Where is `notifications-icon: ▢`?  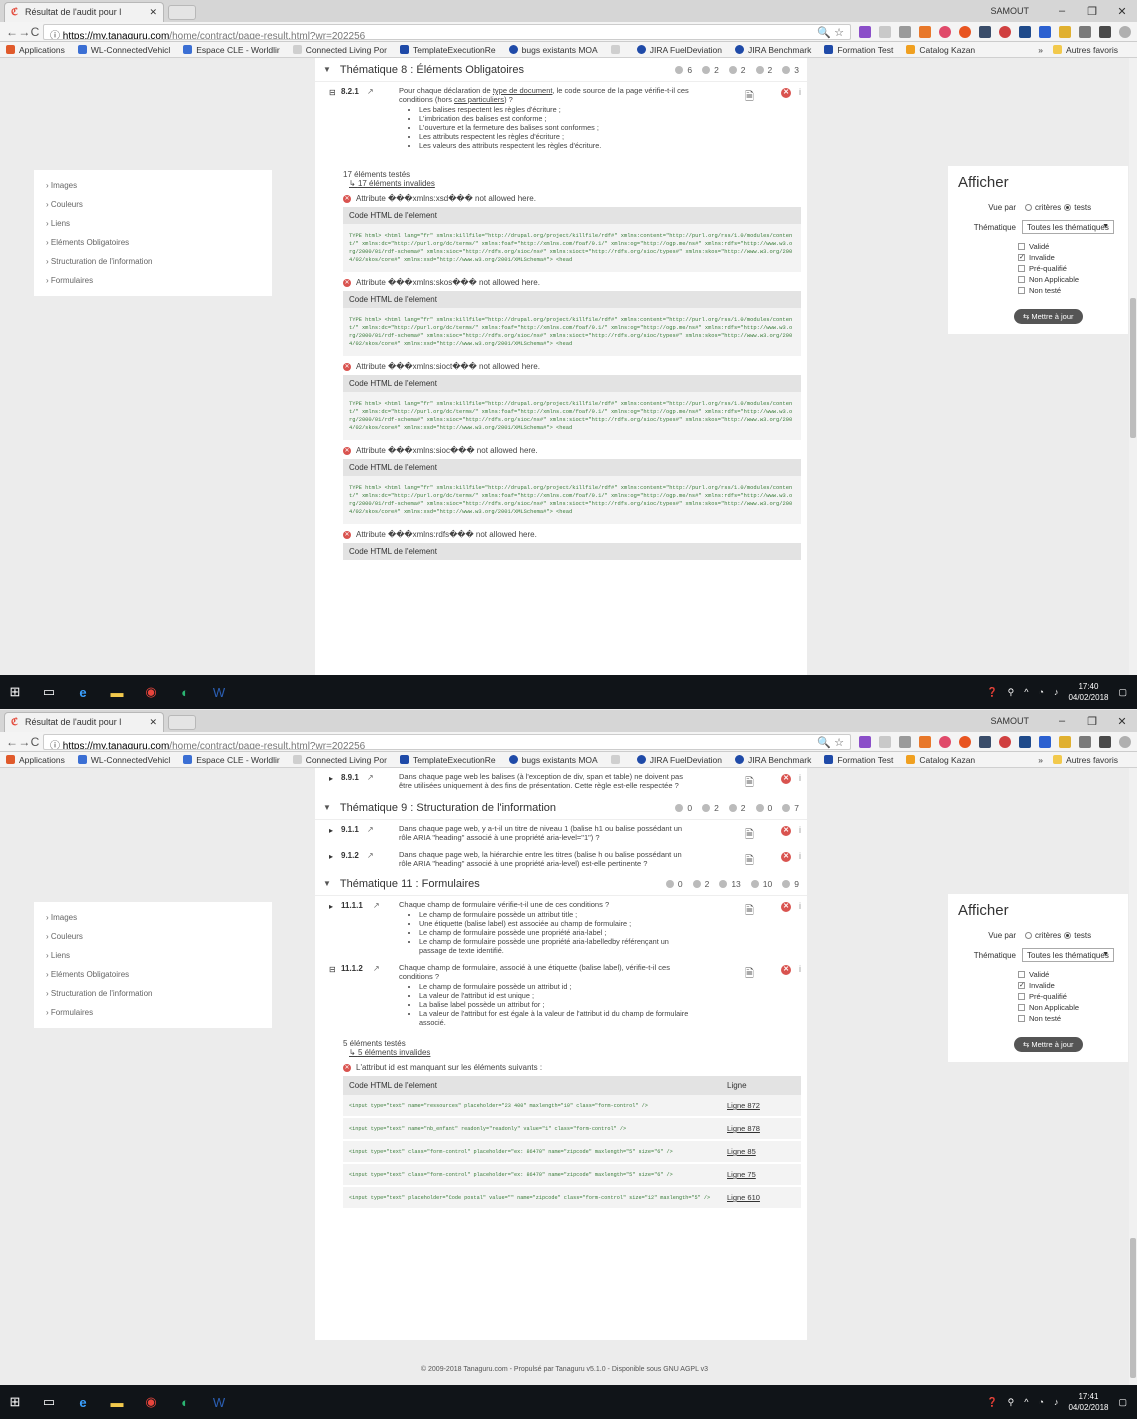 notifications-icon: ▢ is located at coordinates (1122, 692).